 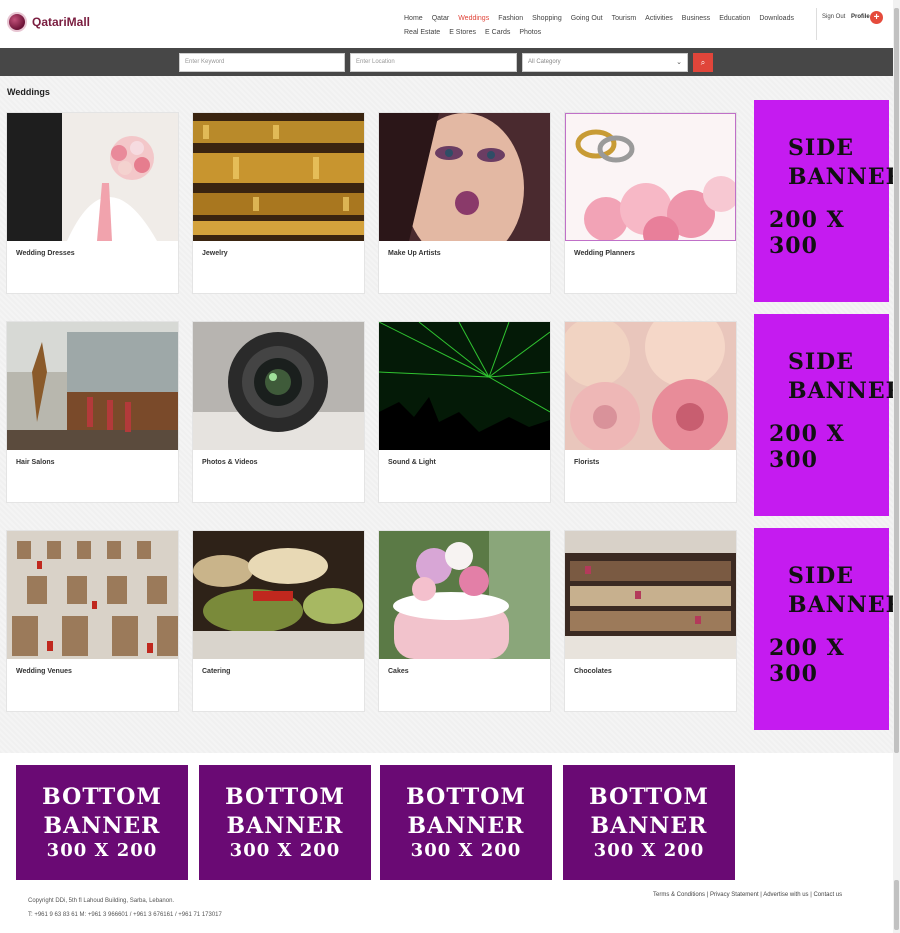 I want to click on category-label: Cakes, so click(x=398, y=671).